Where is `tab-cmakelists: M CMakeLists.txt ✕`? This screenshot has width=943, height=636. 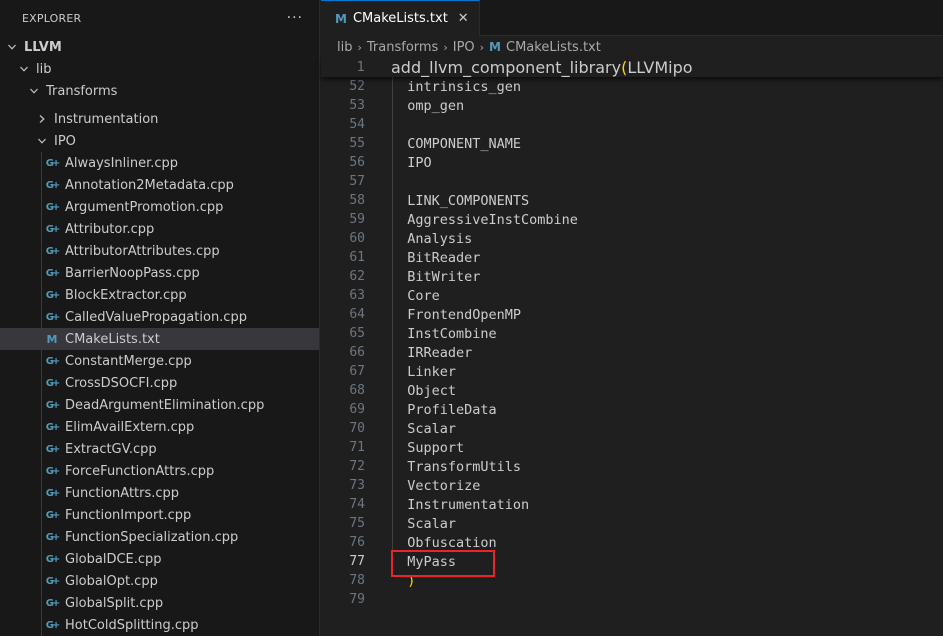 tab-cmakelists: M CMakeLists.txt ✕ is located at coordinates (400, 18).